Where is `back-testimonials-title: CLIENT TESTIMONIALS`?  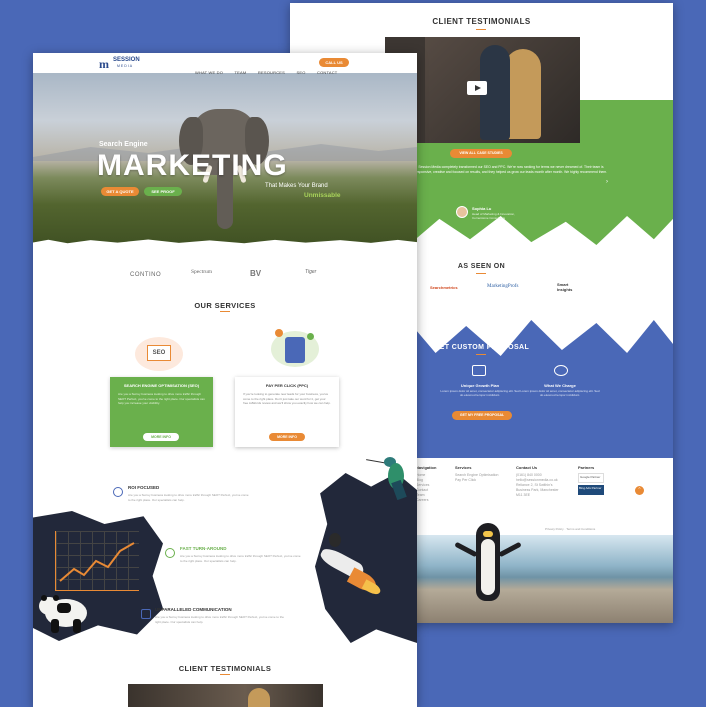
back-testimonials-title: CLIENT TESTIMONIALS is located at coordinates (481, 21).